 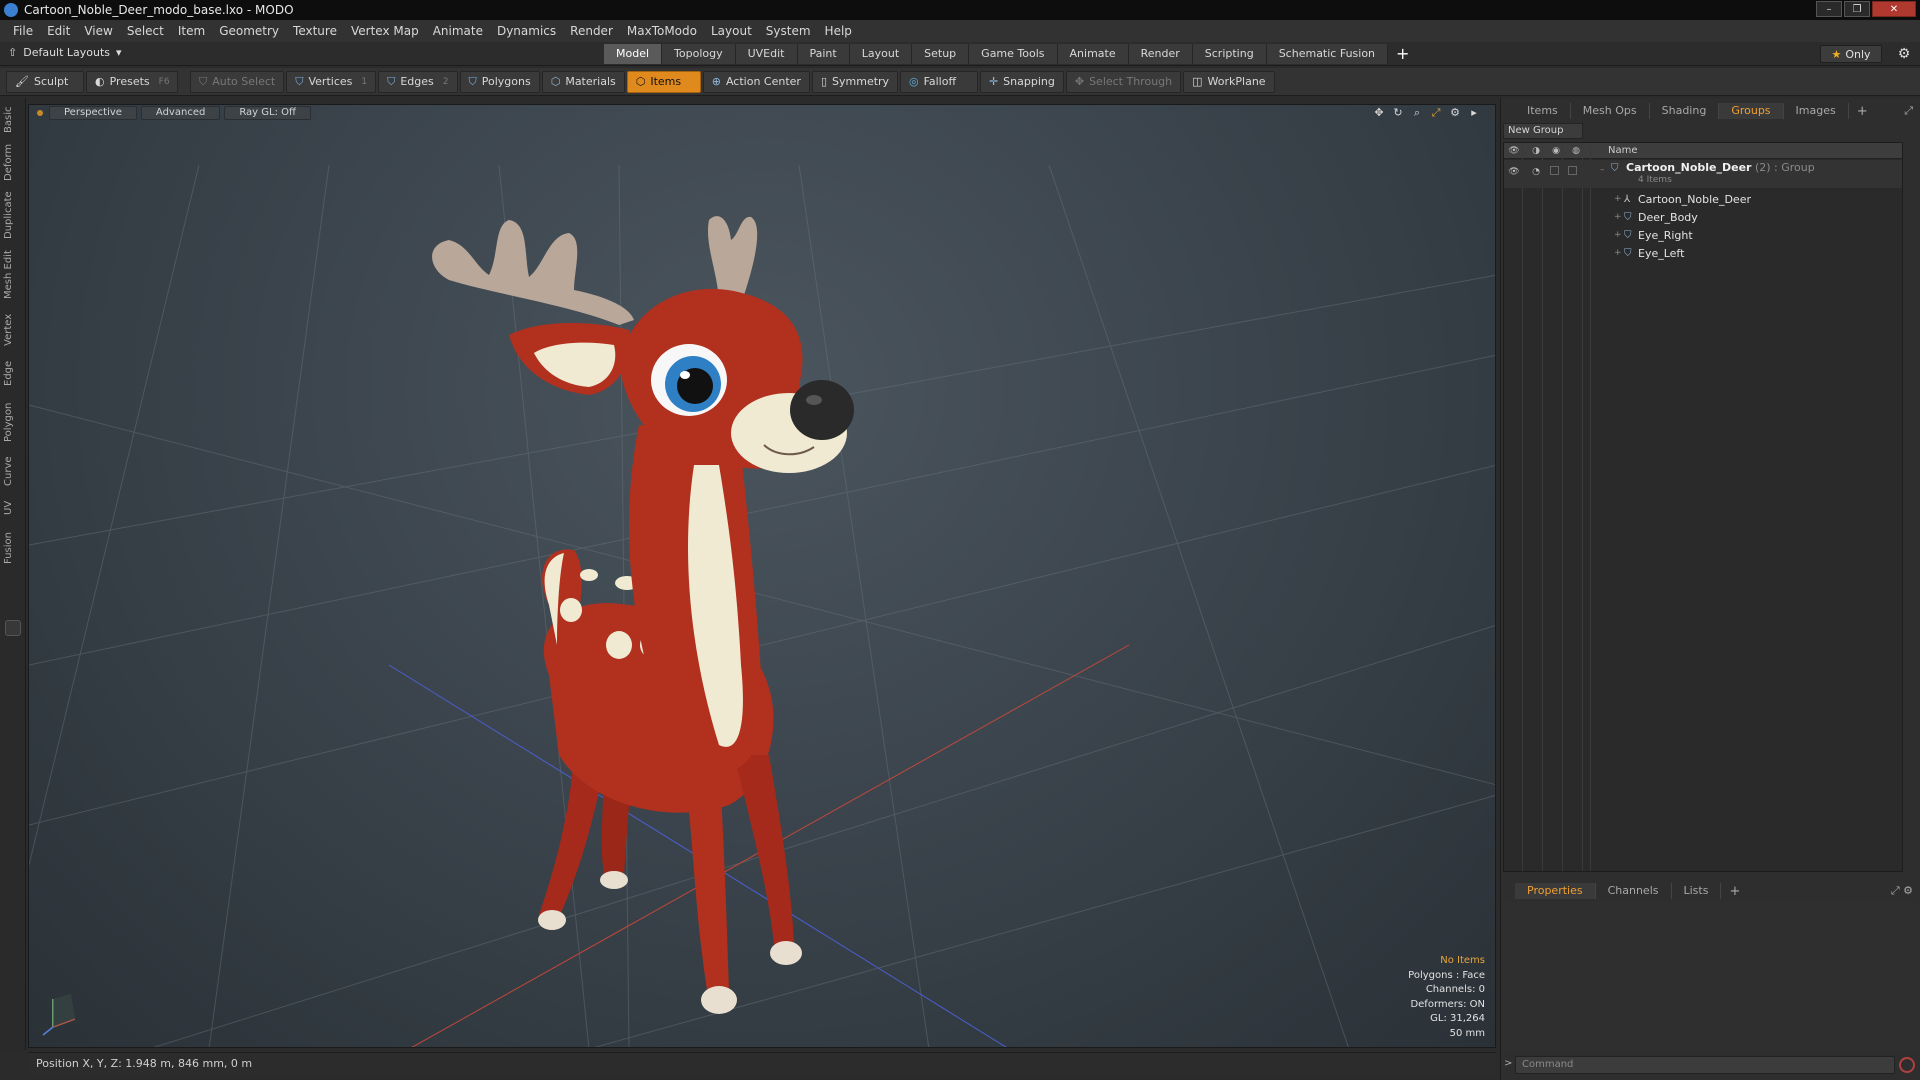 I want to click on select-column-icon: ◍, so click(x=1576, y=151).